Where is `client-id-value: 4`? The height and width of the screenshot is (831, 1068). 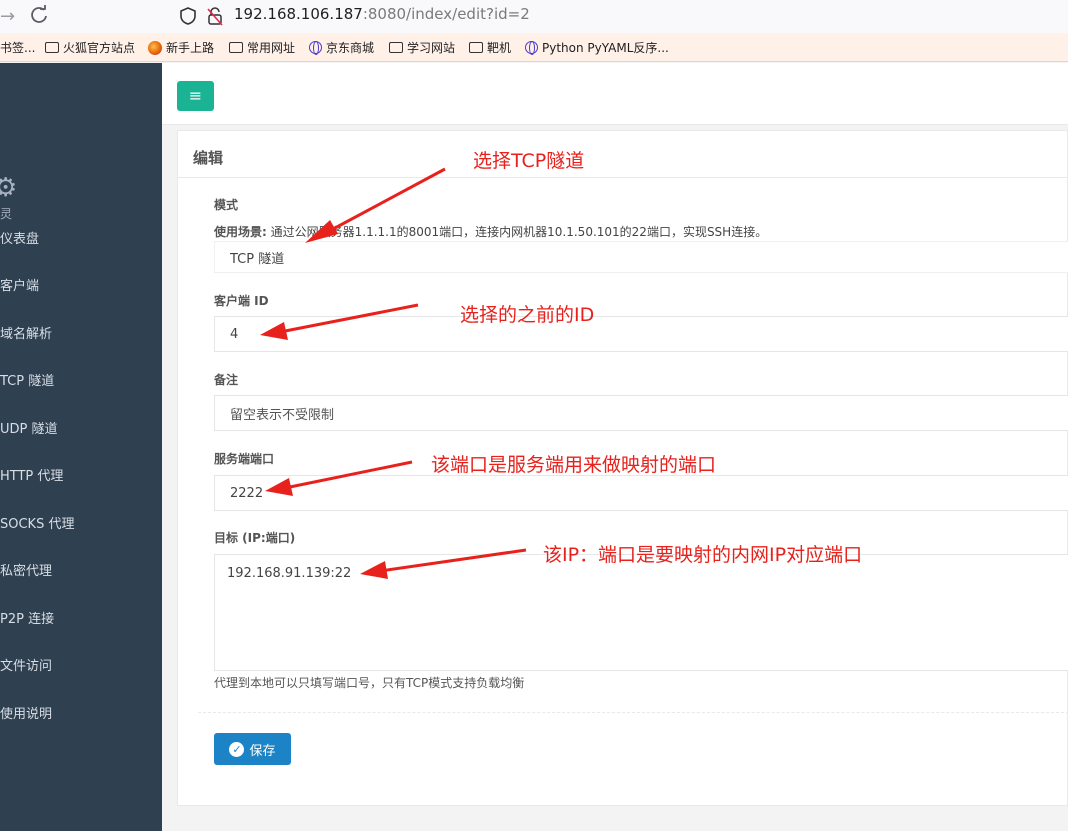
client-id-value: 4 is located at coordinates (234, 334).